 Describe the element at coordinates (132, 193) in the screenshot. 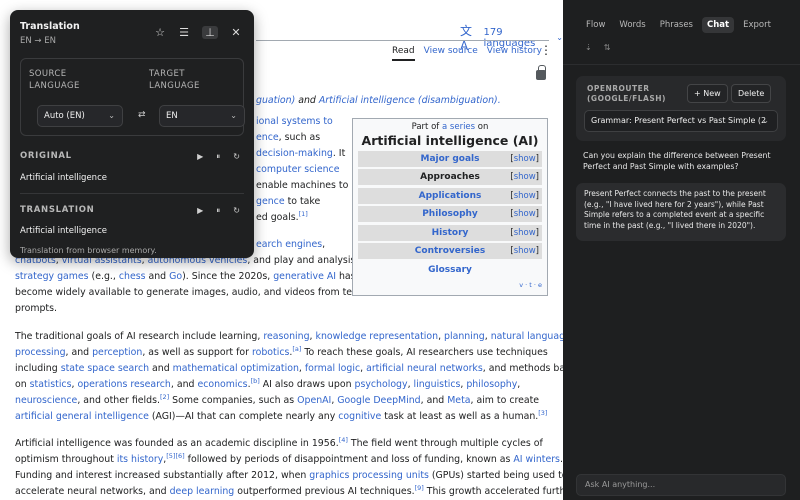

I see `divider` at that location.